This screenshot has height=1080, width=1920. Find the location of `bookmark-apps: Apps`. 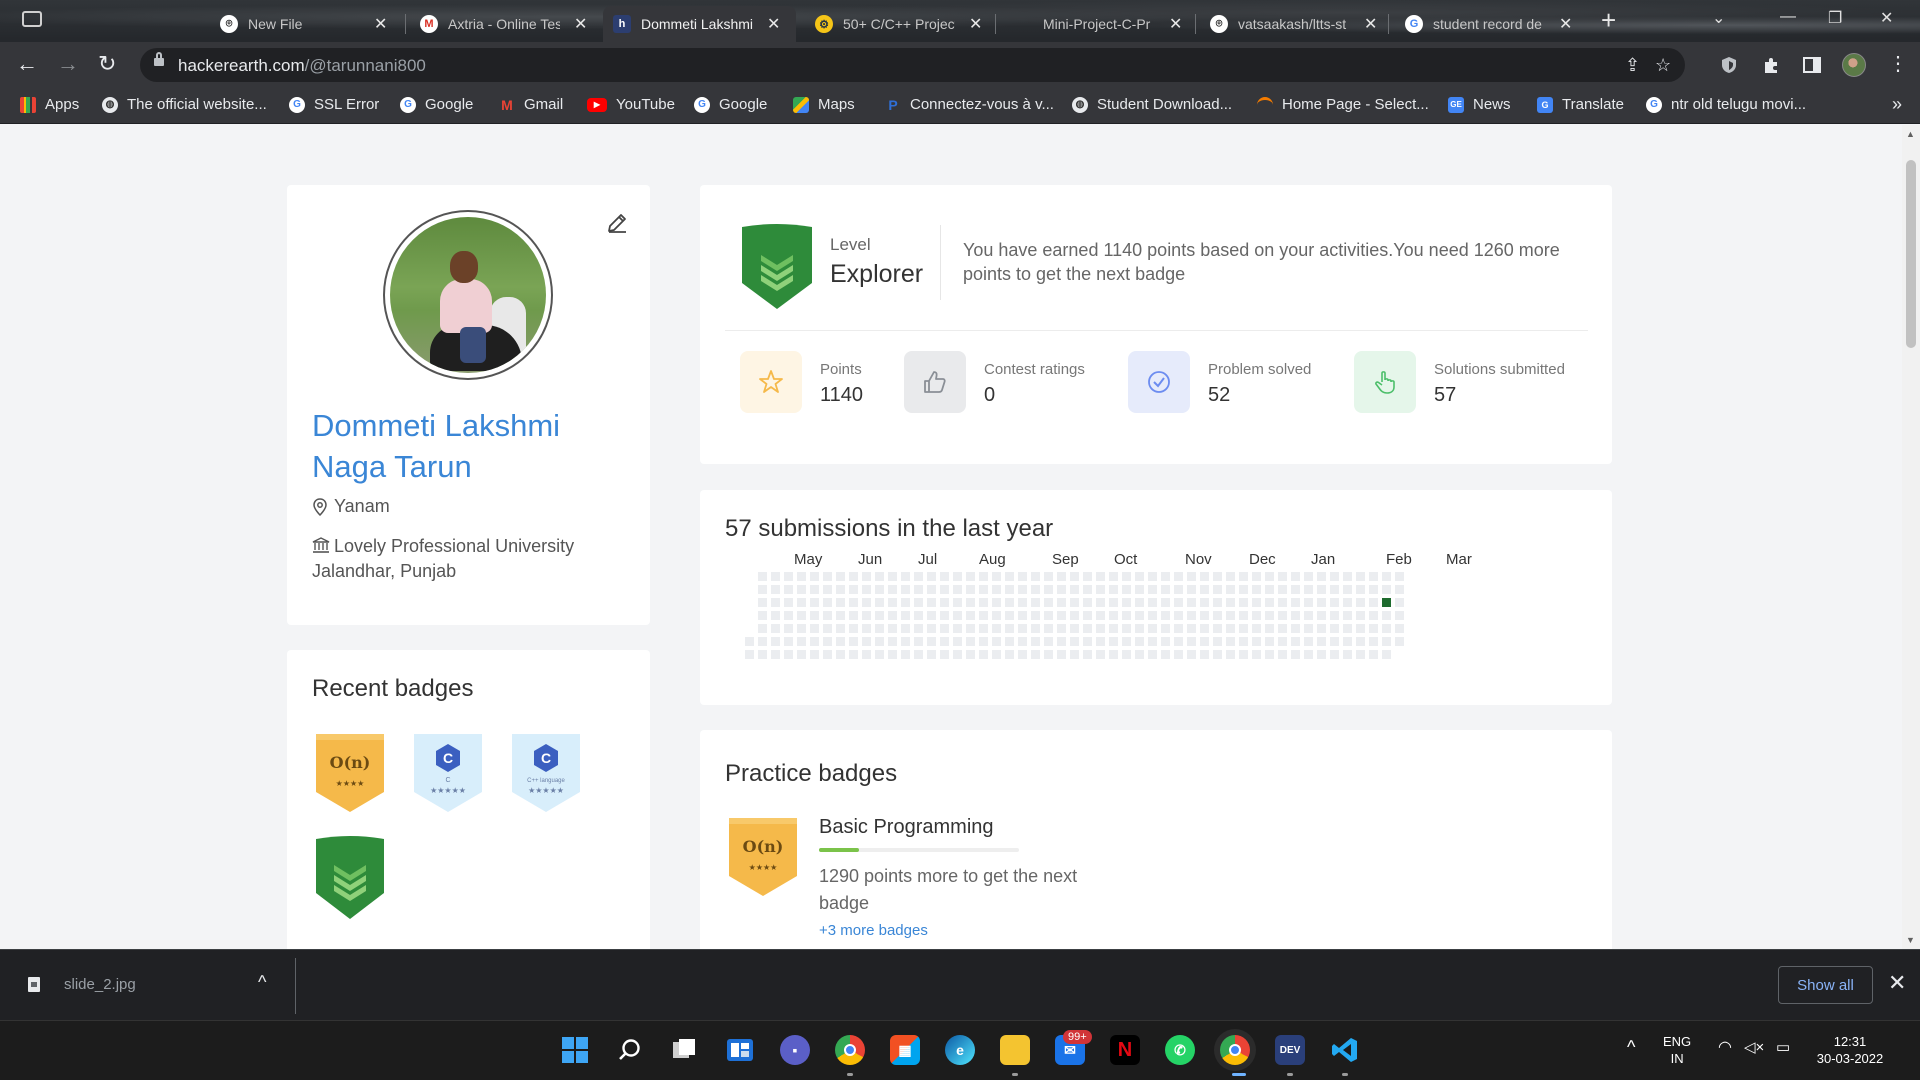

bookmark-apps: Apps is located at coordinates (49, 104).